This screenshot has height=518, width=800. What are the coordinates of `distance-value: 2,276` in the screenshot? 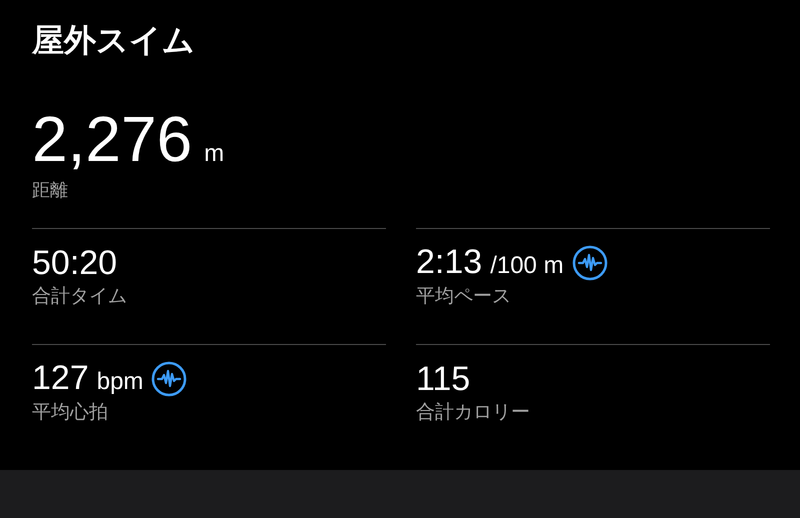 It's located at (112, 139).